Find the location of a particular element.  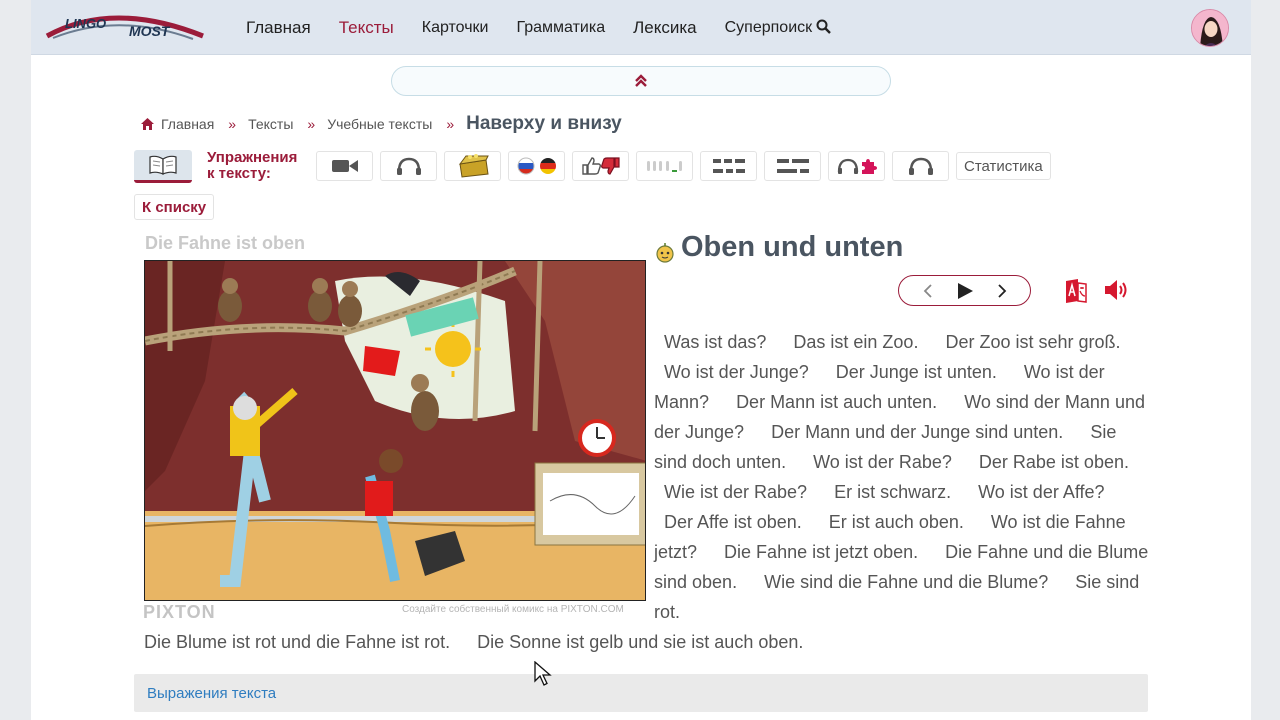

exercise-word-order-button is located at coordinates (728, 166).